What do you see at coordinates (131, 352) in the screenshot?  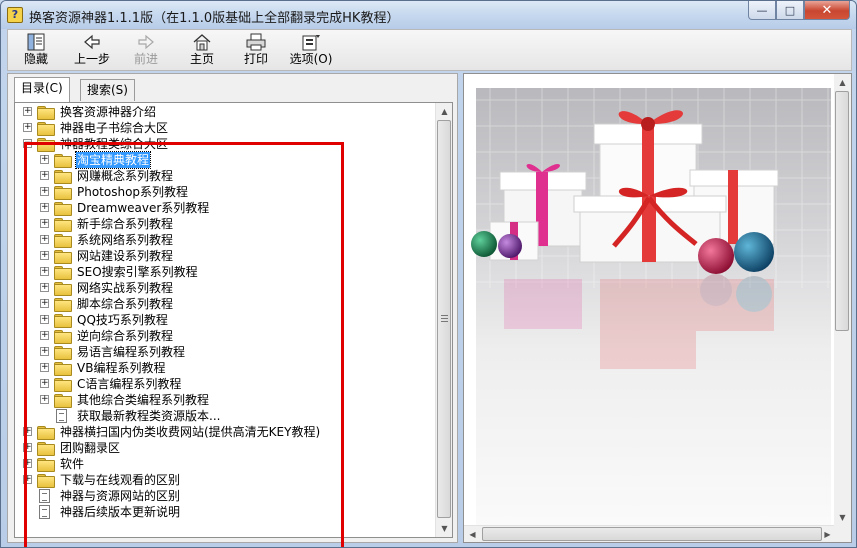 I see `tree-item-label: 易语言编程系列教程` at bounding box center [131, 352].